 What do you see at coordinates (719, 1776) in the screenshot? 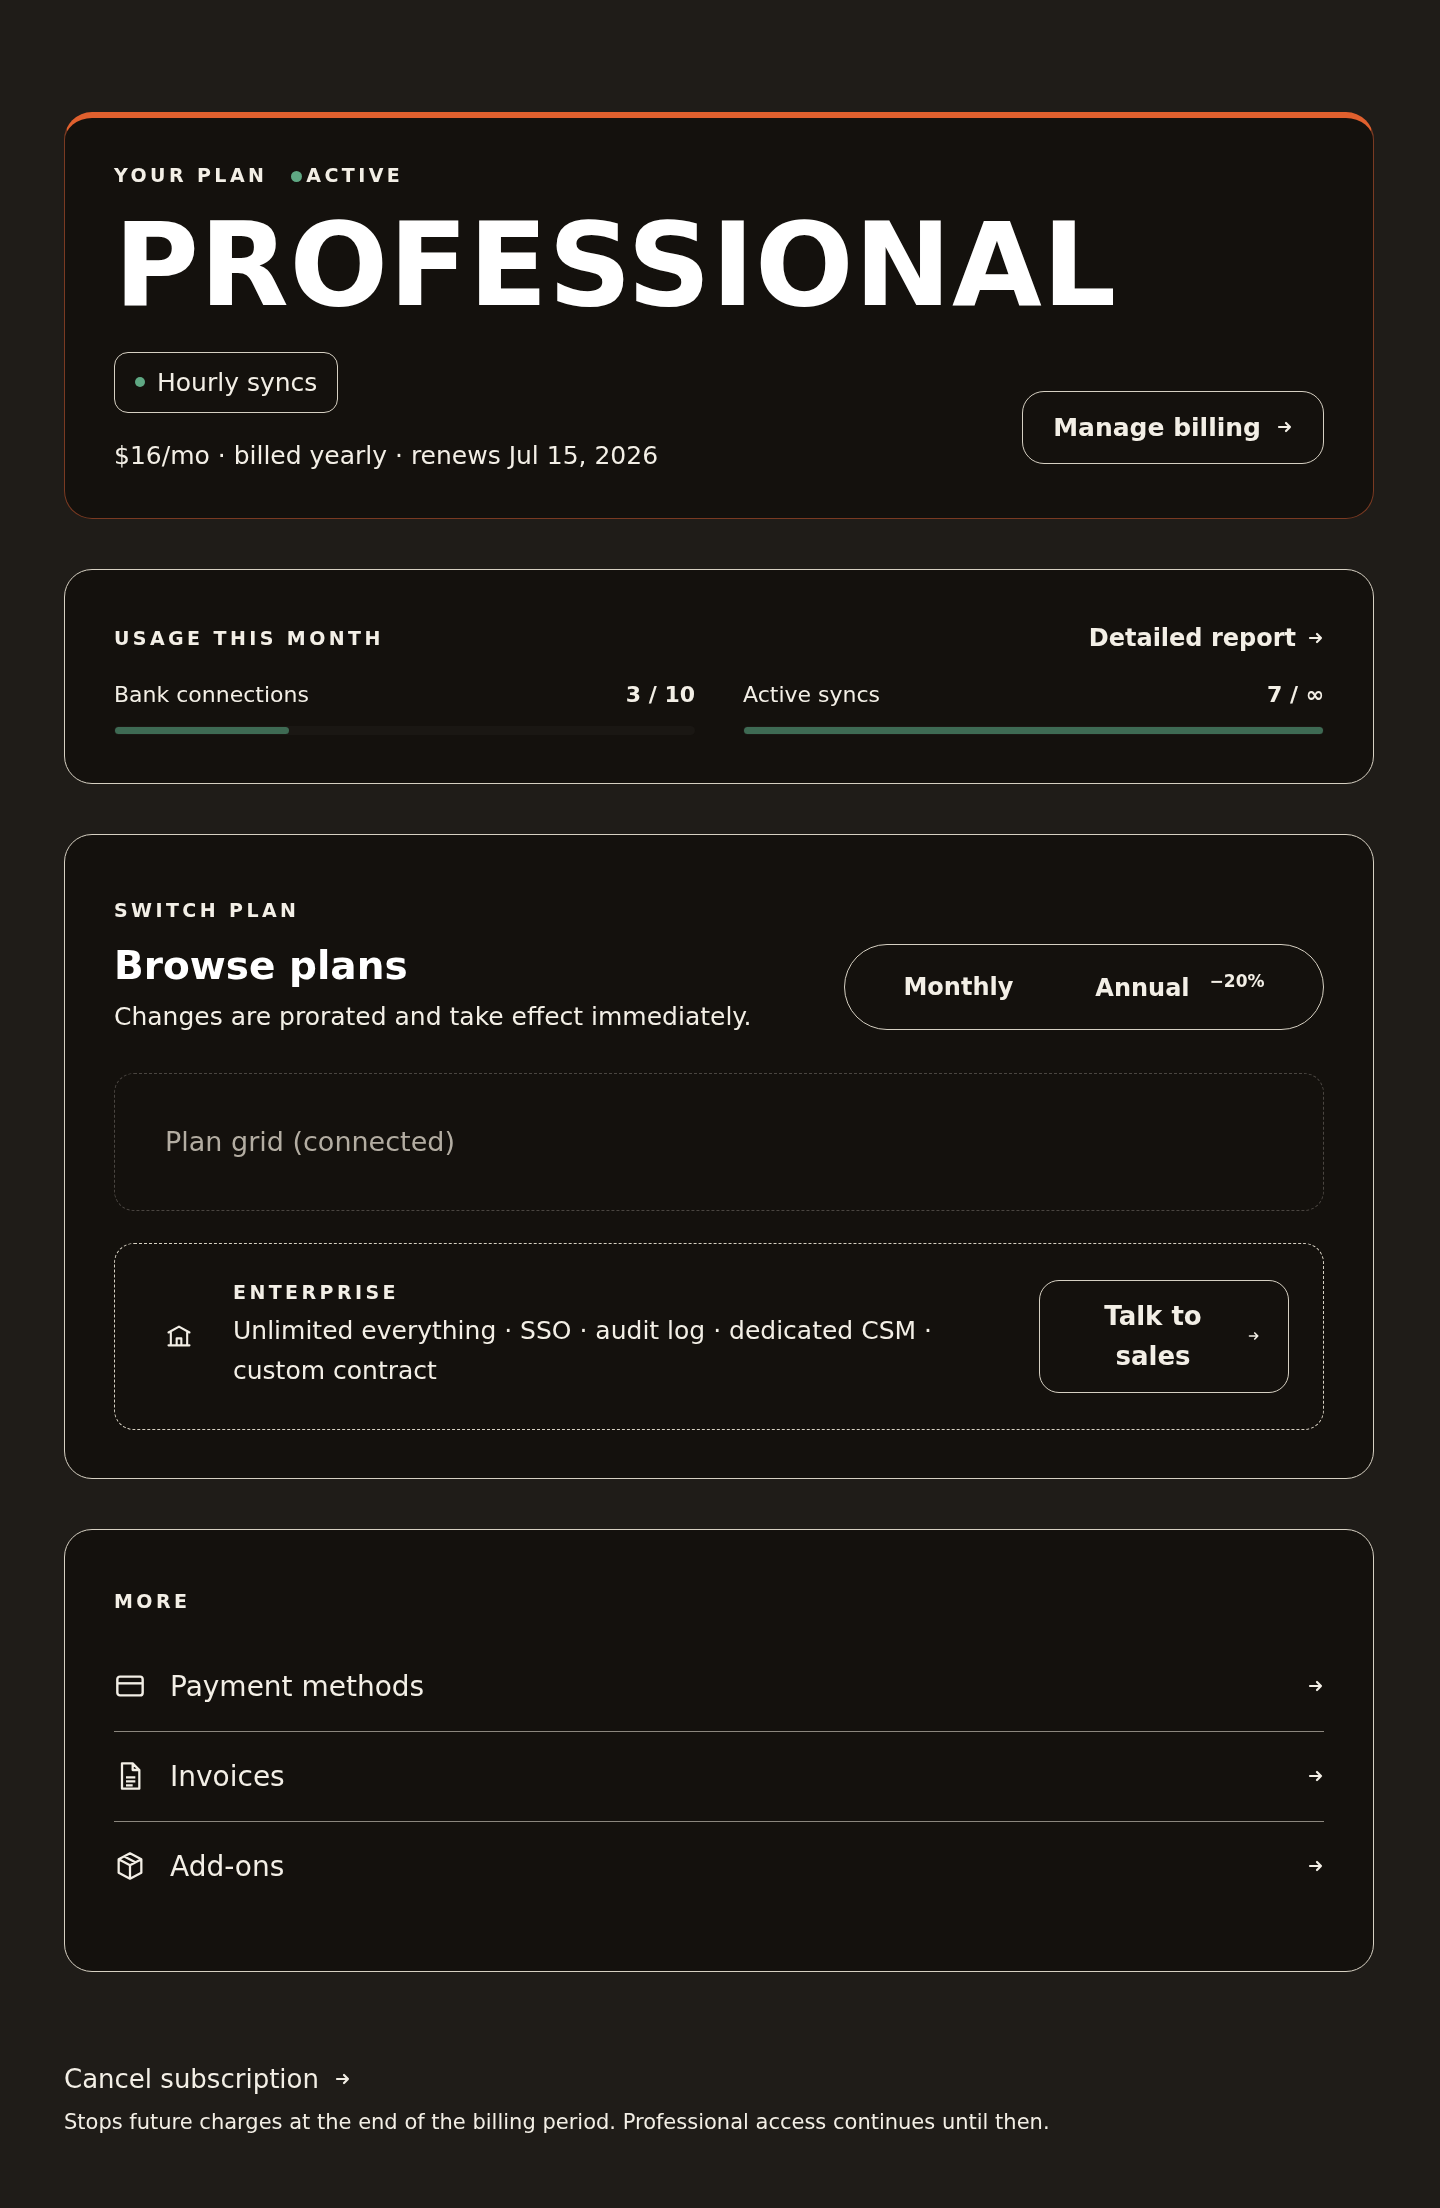
I see `menu-item: Invoices` at bounding box center [719, 1776].